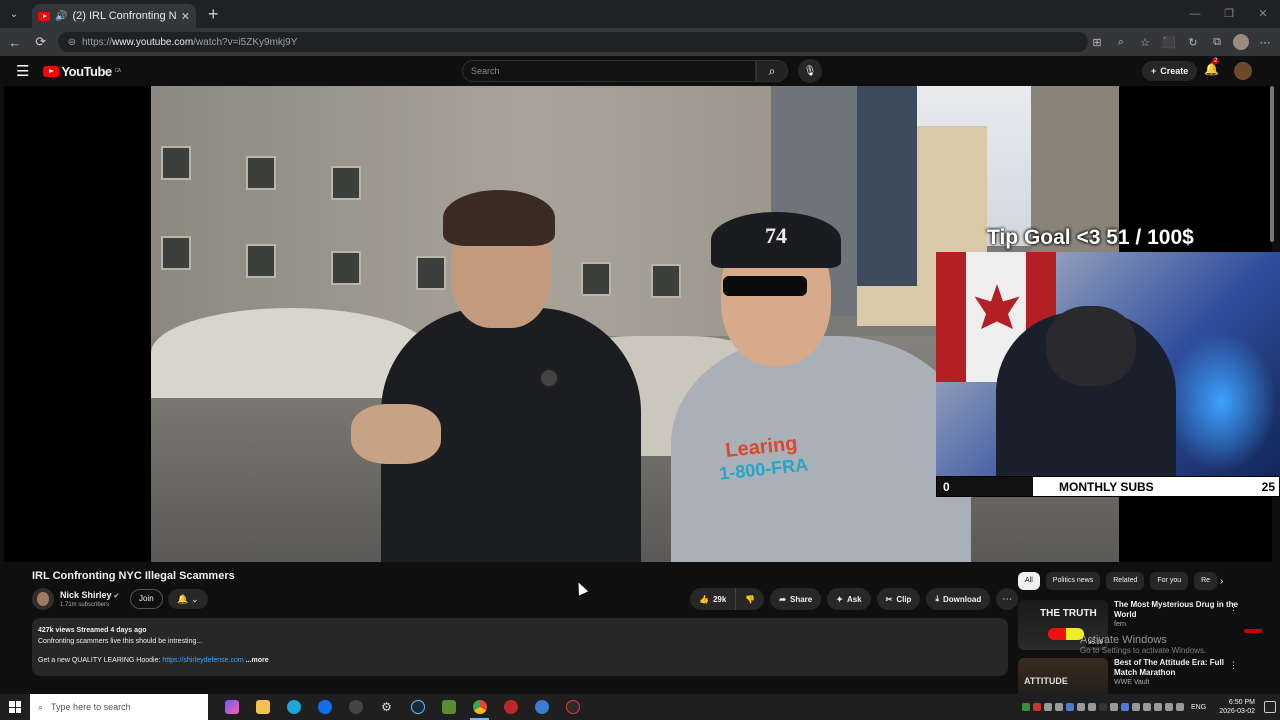  I want to click on microphone-icon: 🎙, so click(810, 71).